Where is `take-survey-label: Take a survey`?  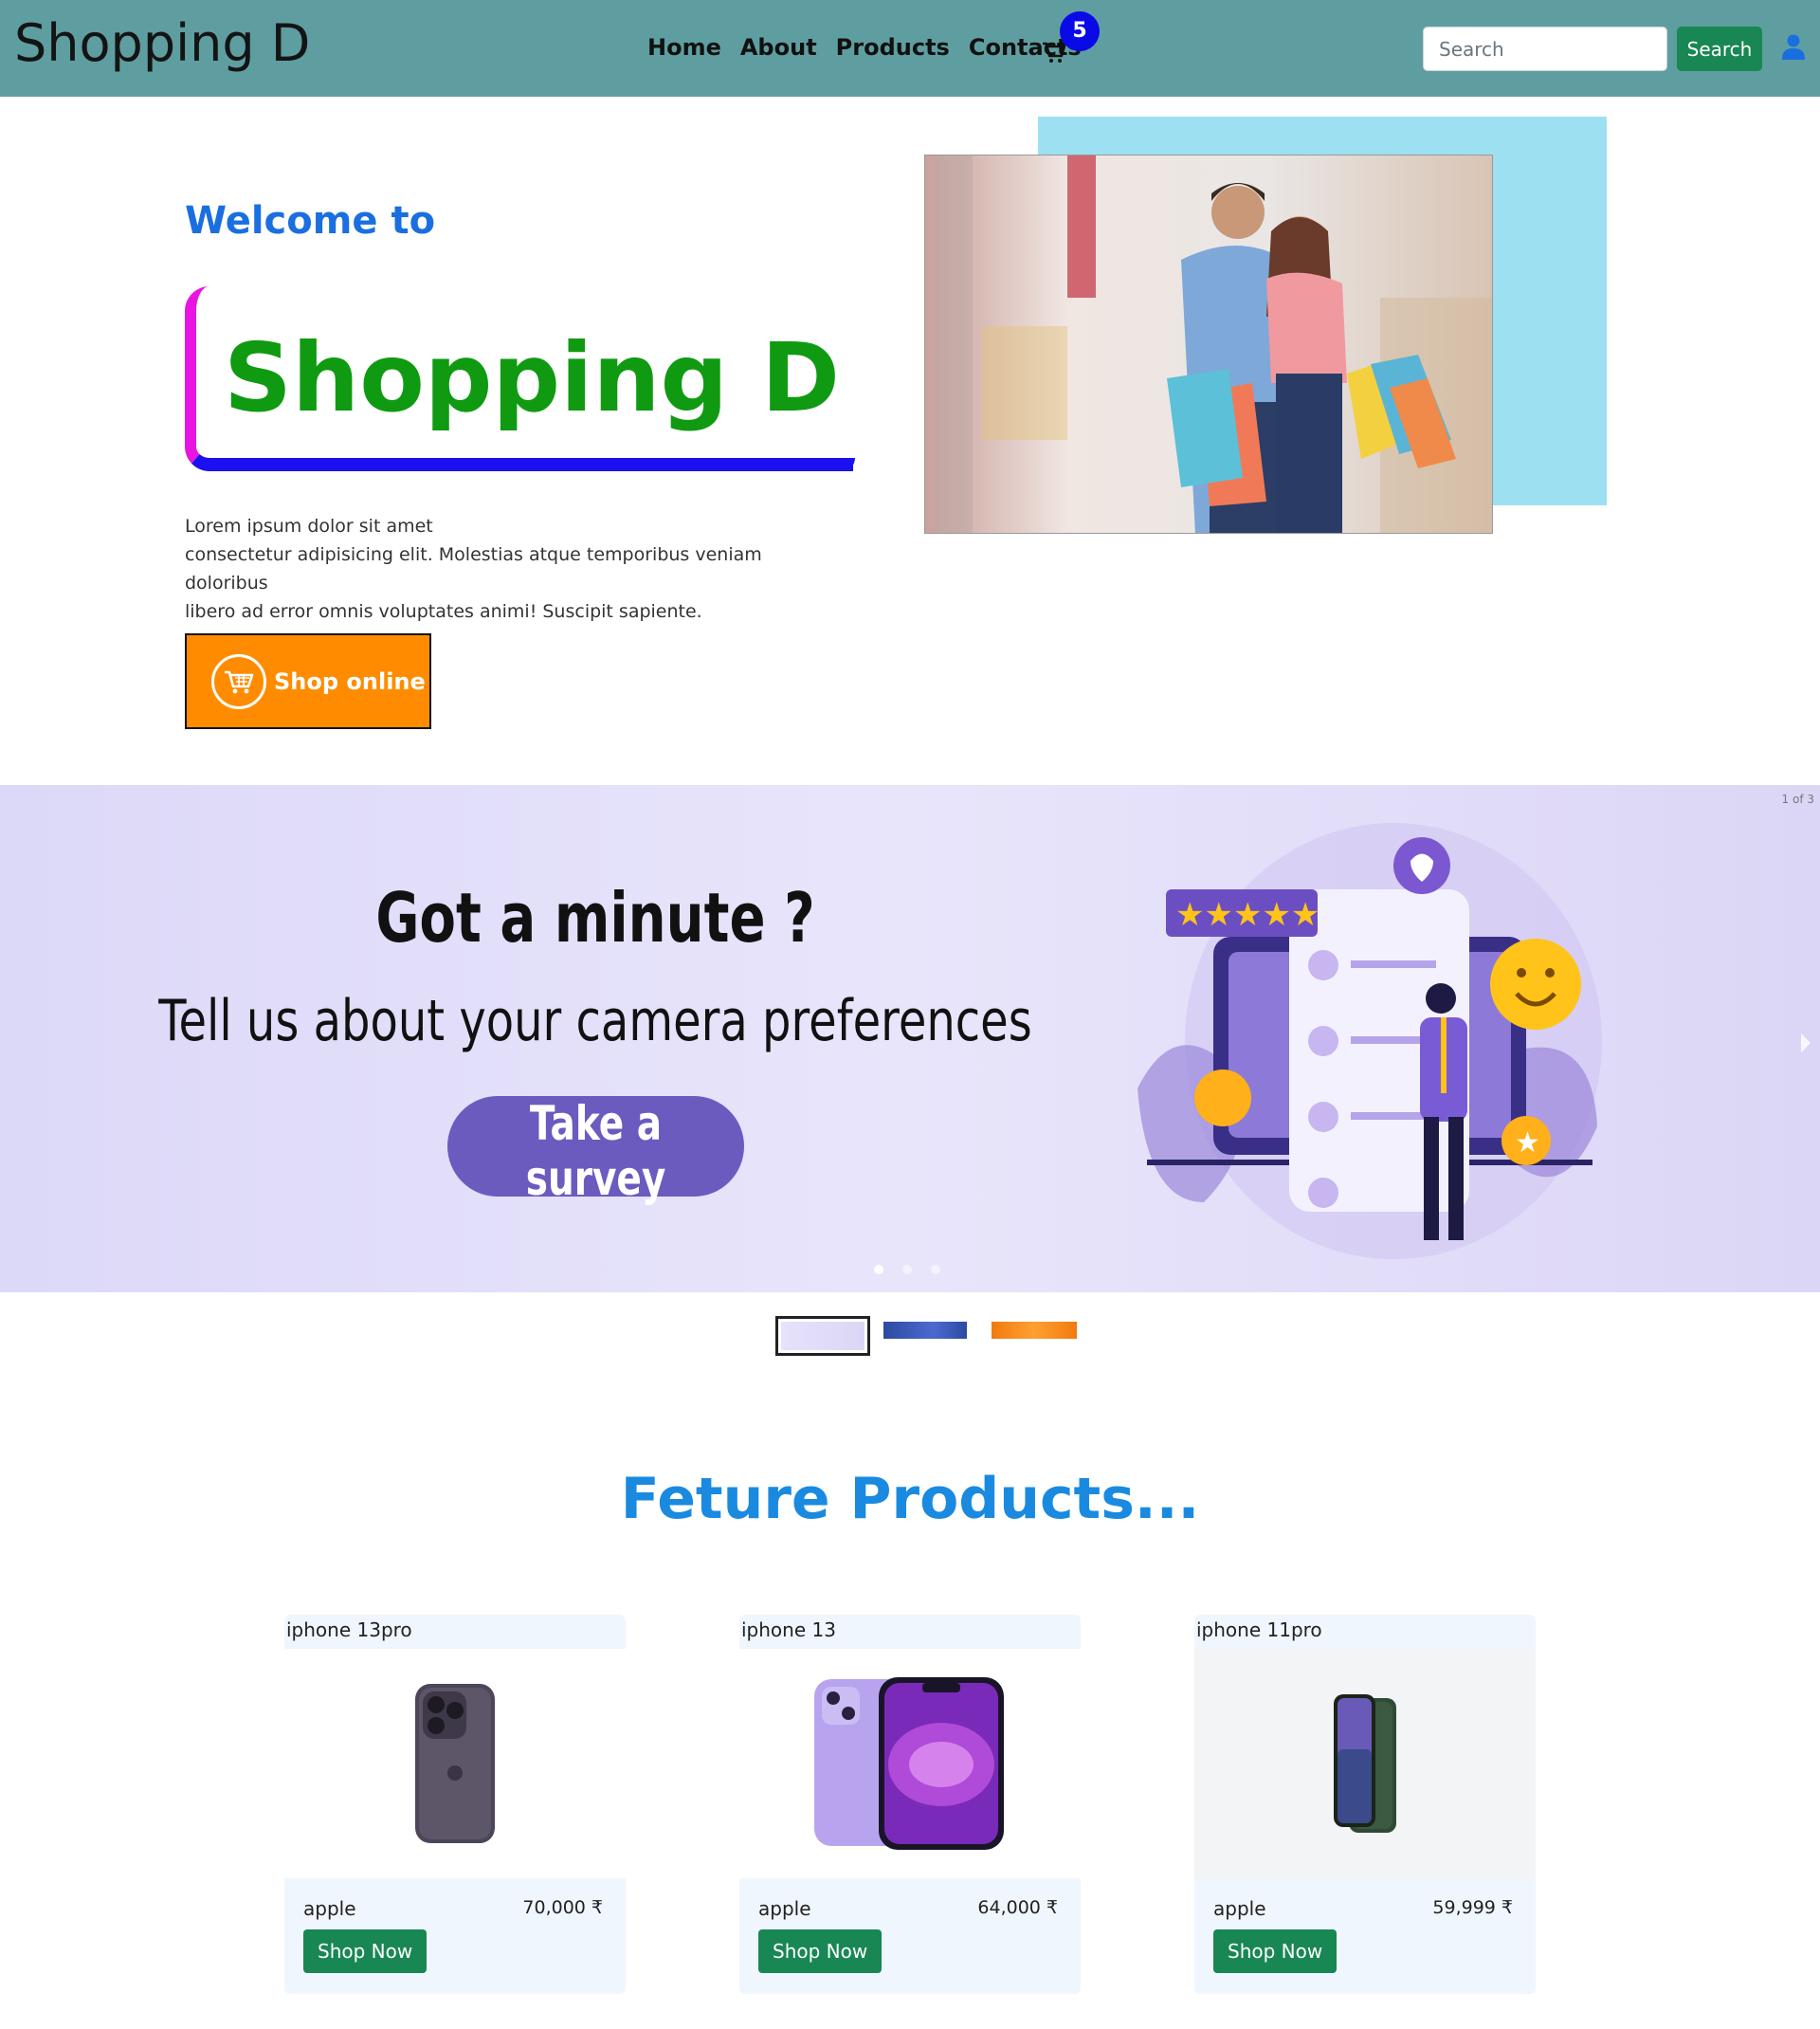
take-survey-label: Take a survey is located at coordinates (595, 1151).